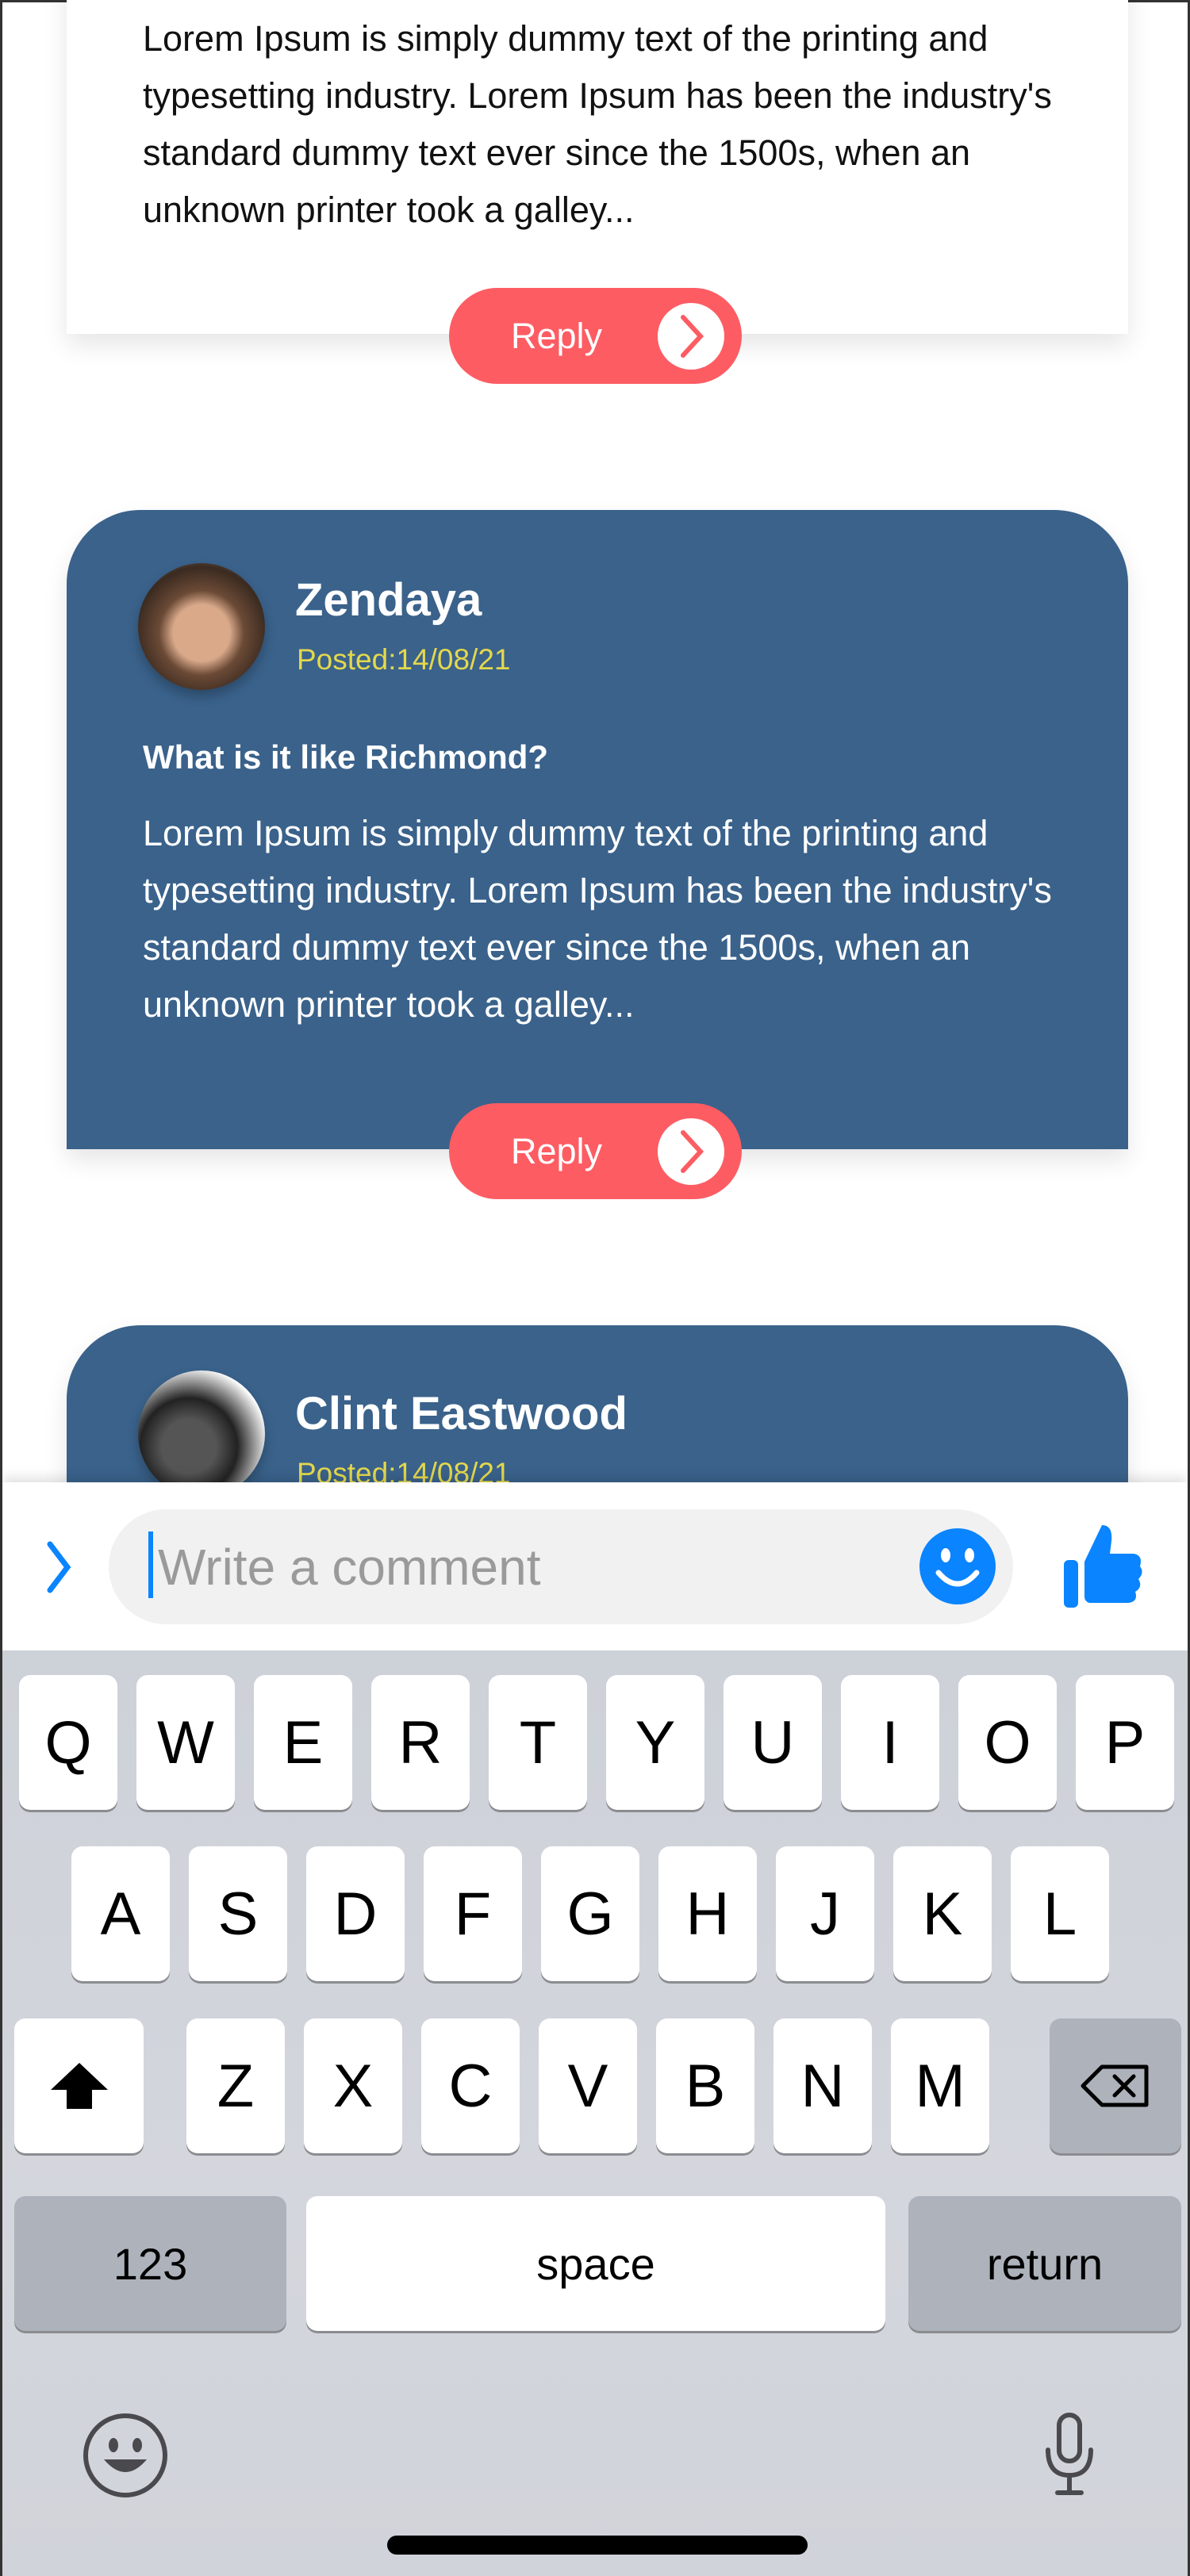  Describe the element at coordinates (597, 2545) in the screenshot. I see `home-indicator` at that location.